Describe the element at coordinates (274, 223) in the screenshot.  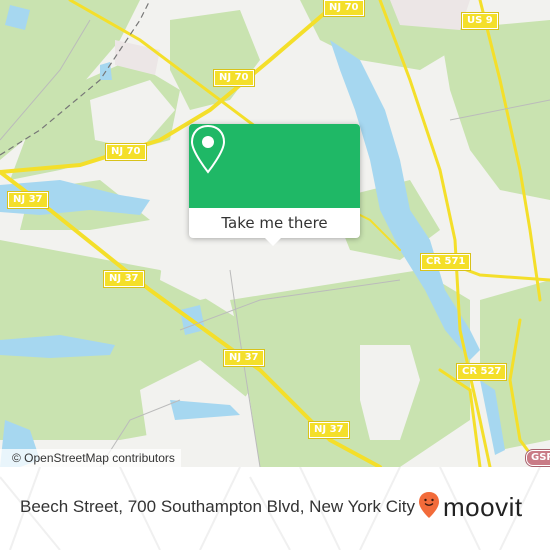
I see `take-me-there-button: Take me there` at that location.